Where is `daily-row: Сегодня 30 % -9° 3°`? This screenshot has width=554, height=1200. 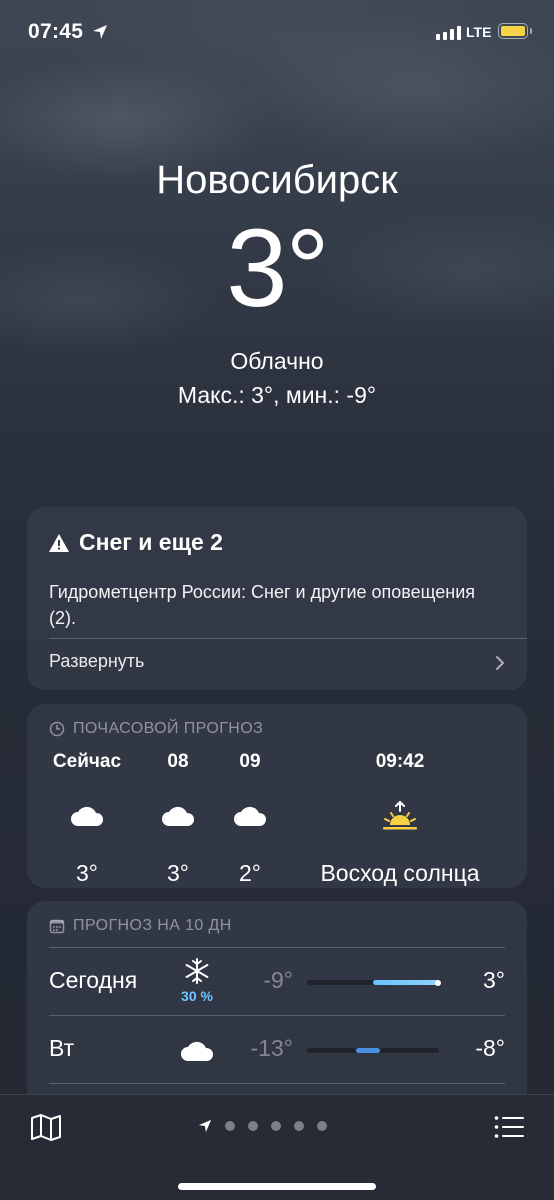 daily-row: Сегодня 30 % -9° 3° is located at coordinates (277, 981).